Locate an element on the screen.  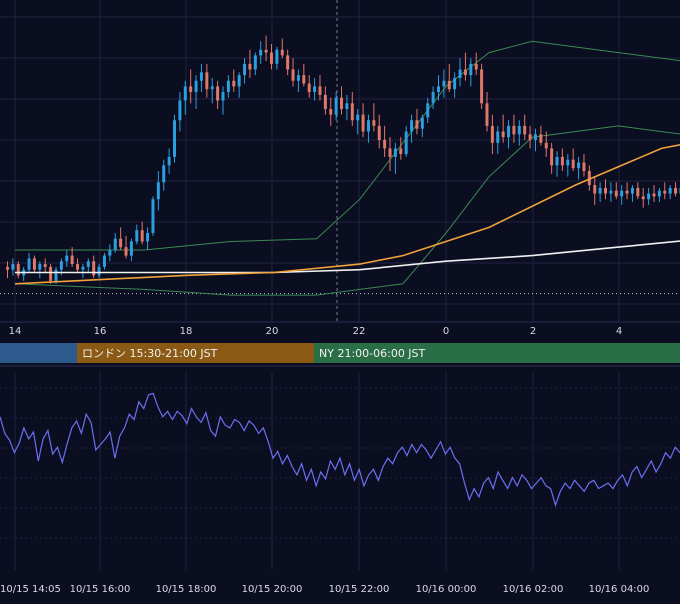
x-tick-label: 0 is located at coordinates (446, 331).